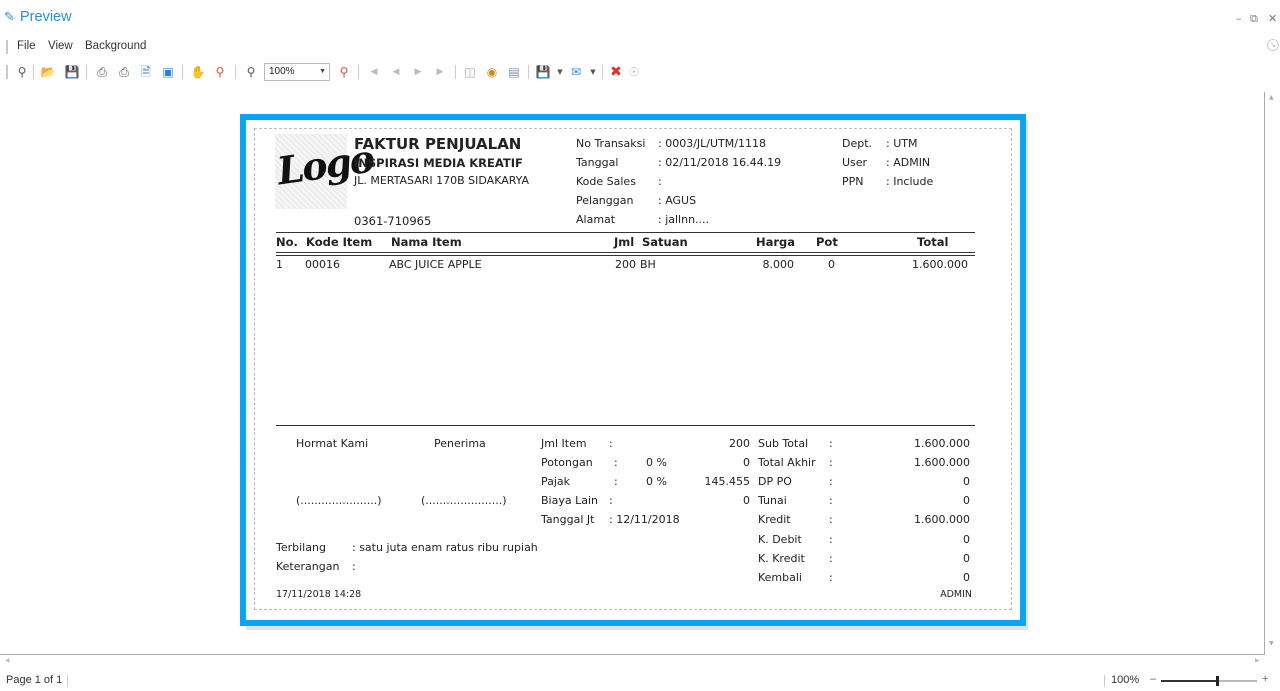 Image resolution: width=1280 pixels, height=691 pixels. Describe the element at coordinates (325, 171) in the screenshot. I see `company-logo: Logo` at that location.